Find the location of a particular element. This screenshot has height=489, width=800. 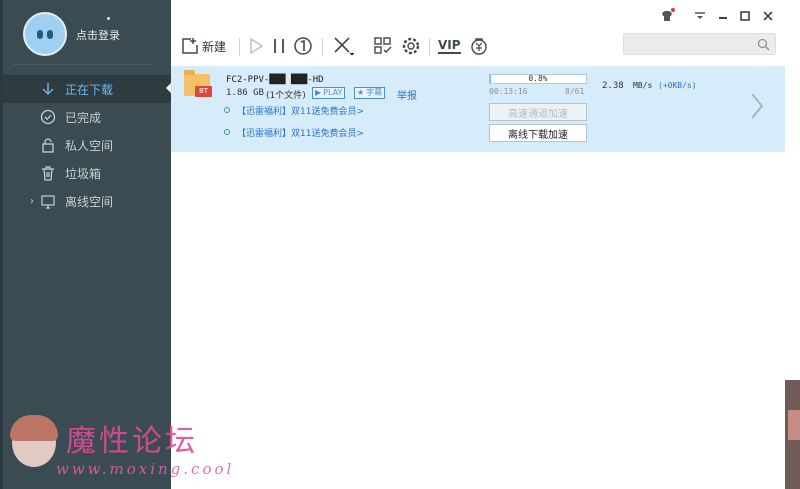

speed-boost: (+0KB/s) is located at coordinates (677, 85).